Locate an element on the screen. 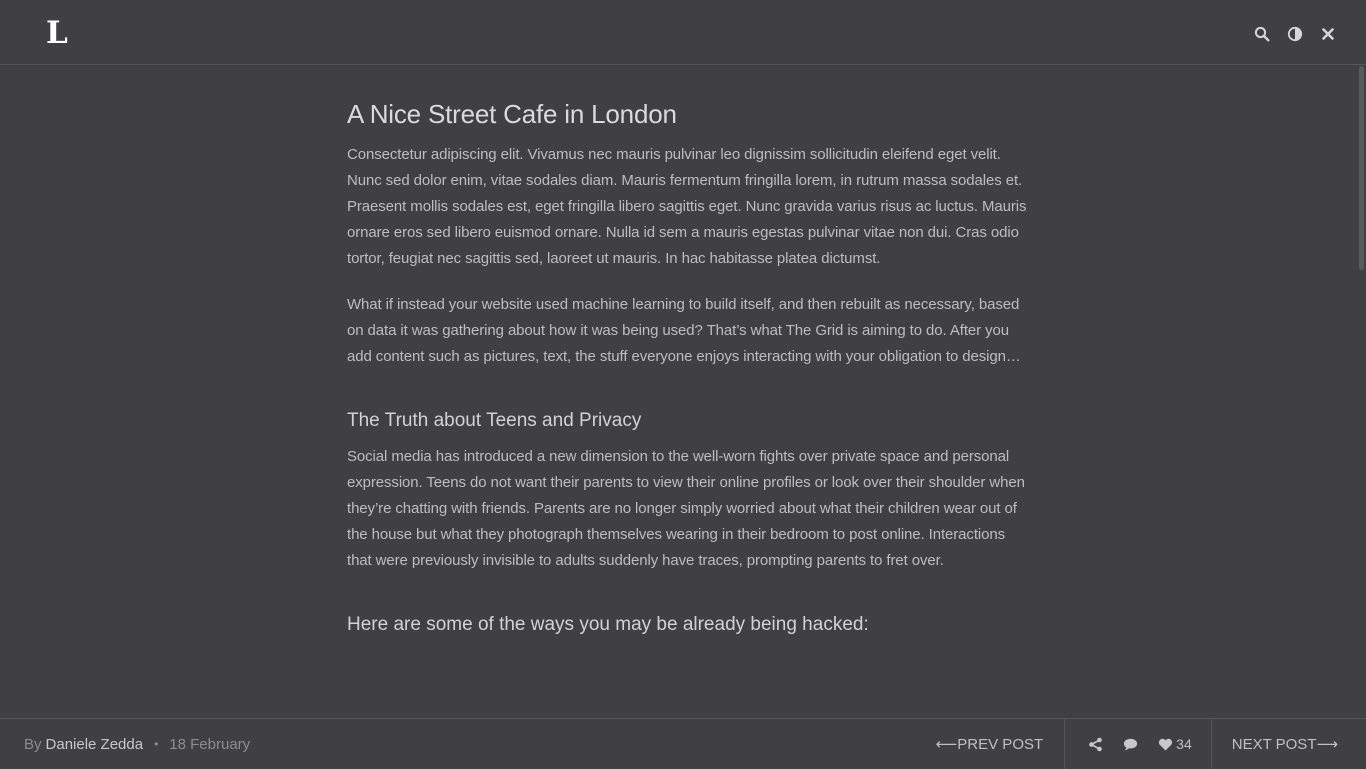 The height and width of the screenshot is (769, 1366). contrast-icon is located at coordinates (1295, 34).